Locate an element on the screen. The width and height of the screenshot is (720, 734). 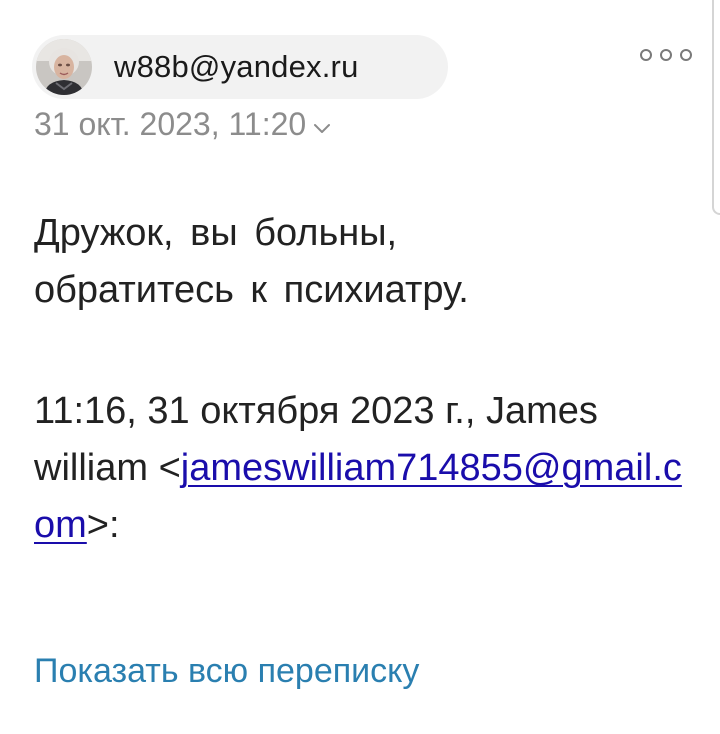
message-date-toggle: 31 окт. 2023, 11:20 is located at coordinates (183, 124).